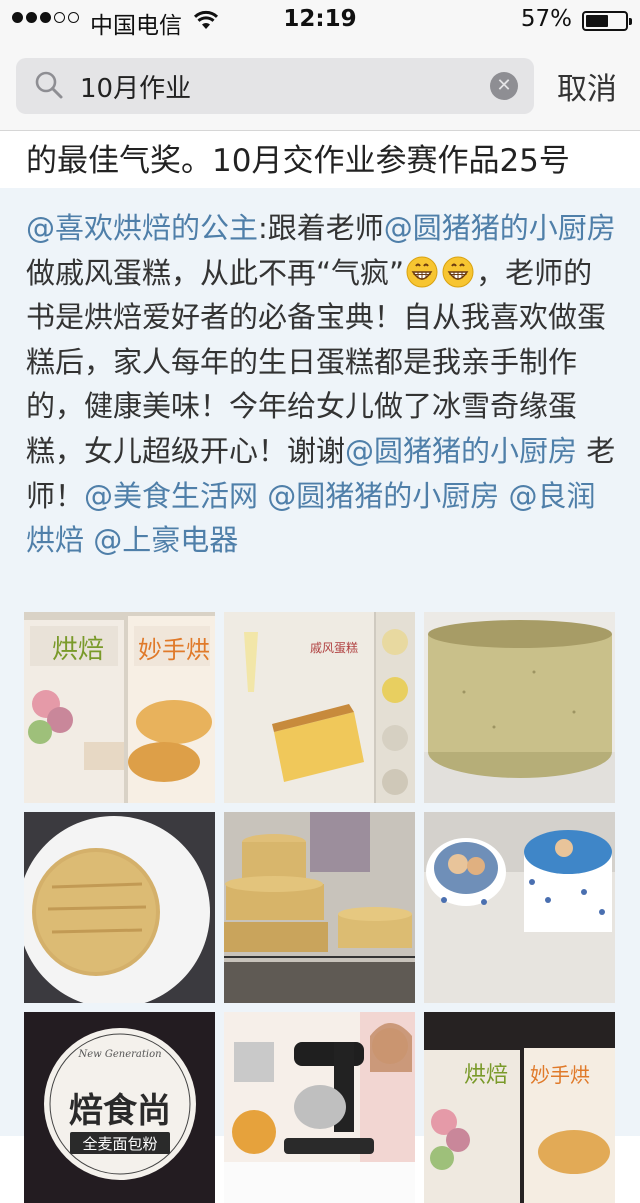  What do you see at coordinates (119, 1144) in the screenshot?
I see `svg-text: 全麦面包粉` at bounding box center [119, 1144].